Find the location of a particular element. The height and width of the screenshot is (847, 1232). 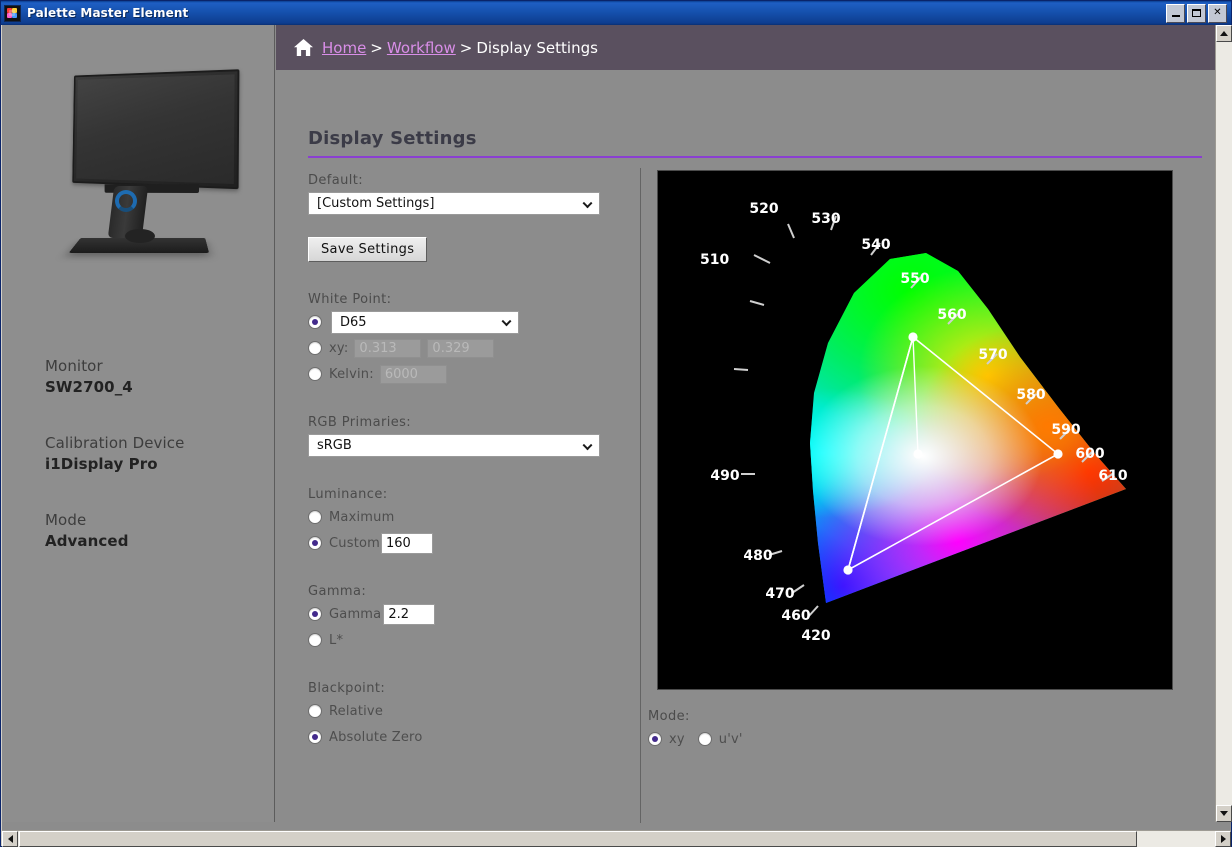

gamma-radio is located at coordinates (315, 614).